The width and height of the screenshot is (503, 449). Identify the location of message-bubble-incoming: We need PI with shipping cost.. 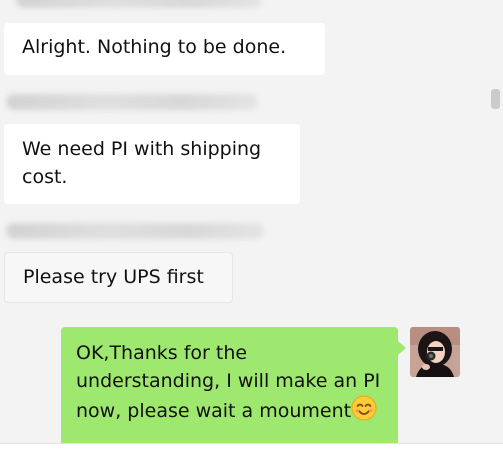
(152, 164).